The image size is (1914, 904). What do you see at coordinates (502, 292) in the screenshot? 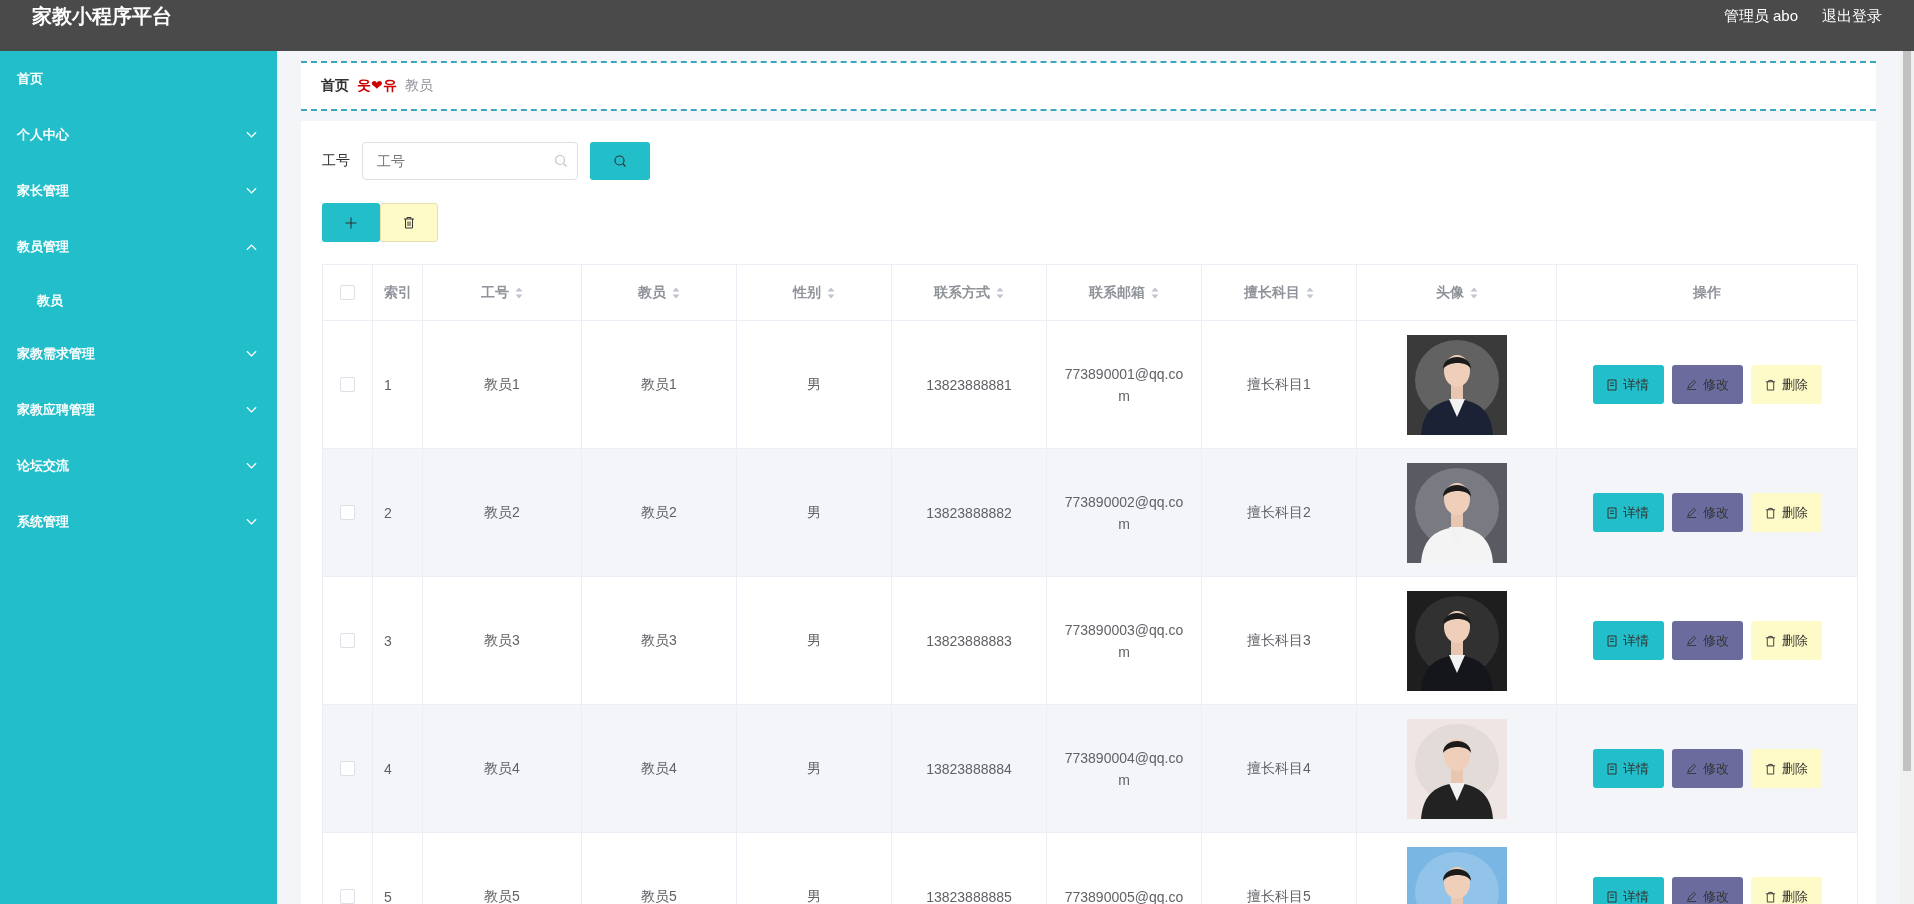
I see `column-header: 工号` at bounding box center [502, 292].